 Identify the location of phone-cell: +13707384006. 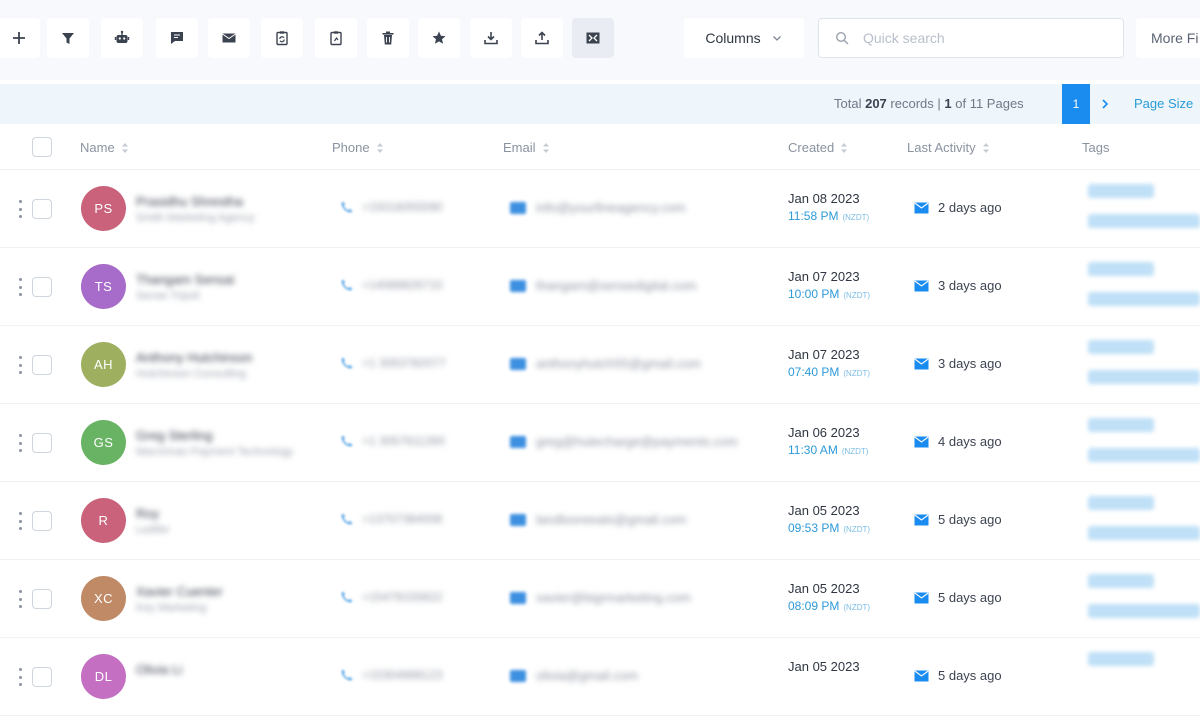
(391, 519).